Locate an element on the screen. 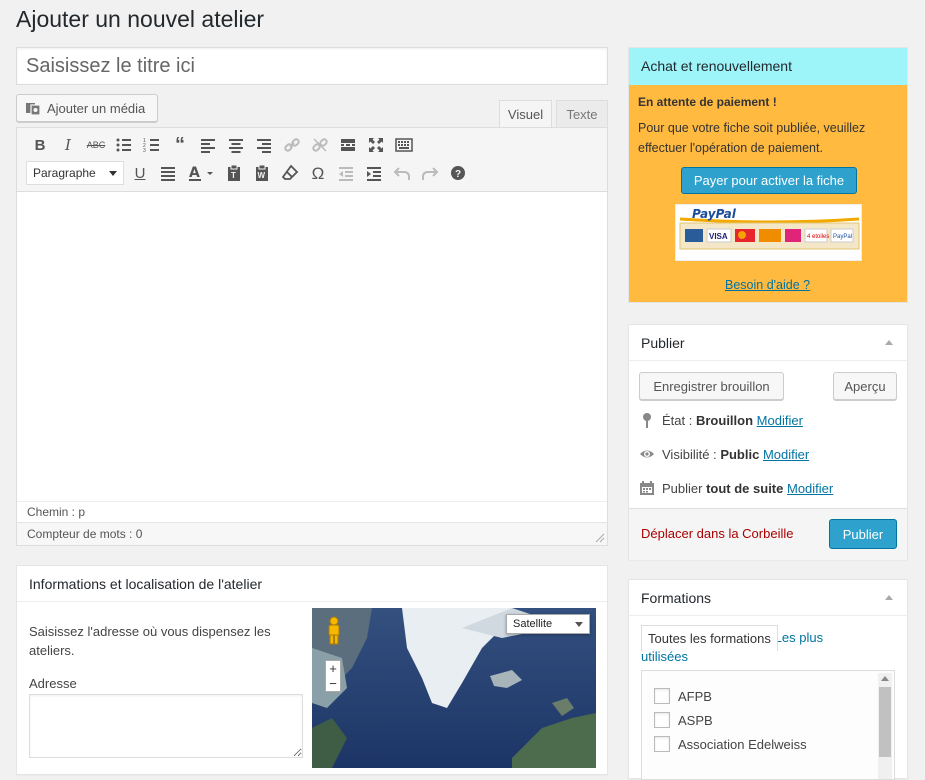  element-path: Chemin : p is located at coordinates (312, 511).